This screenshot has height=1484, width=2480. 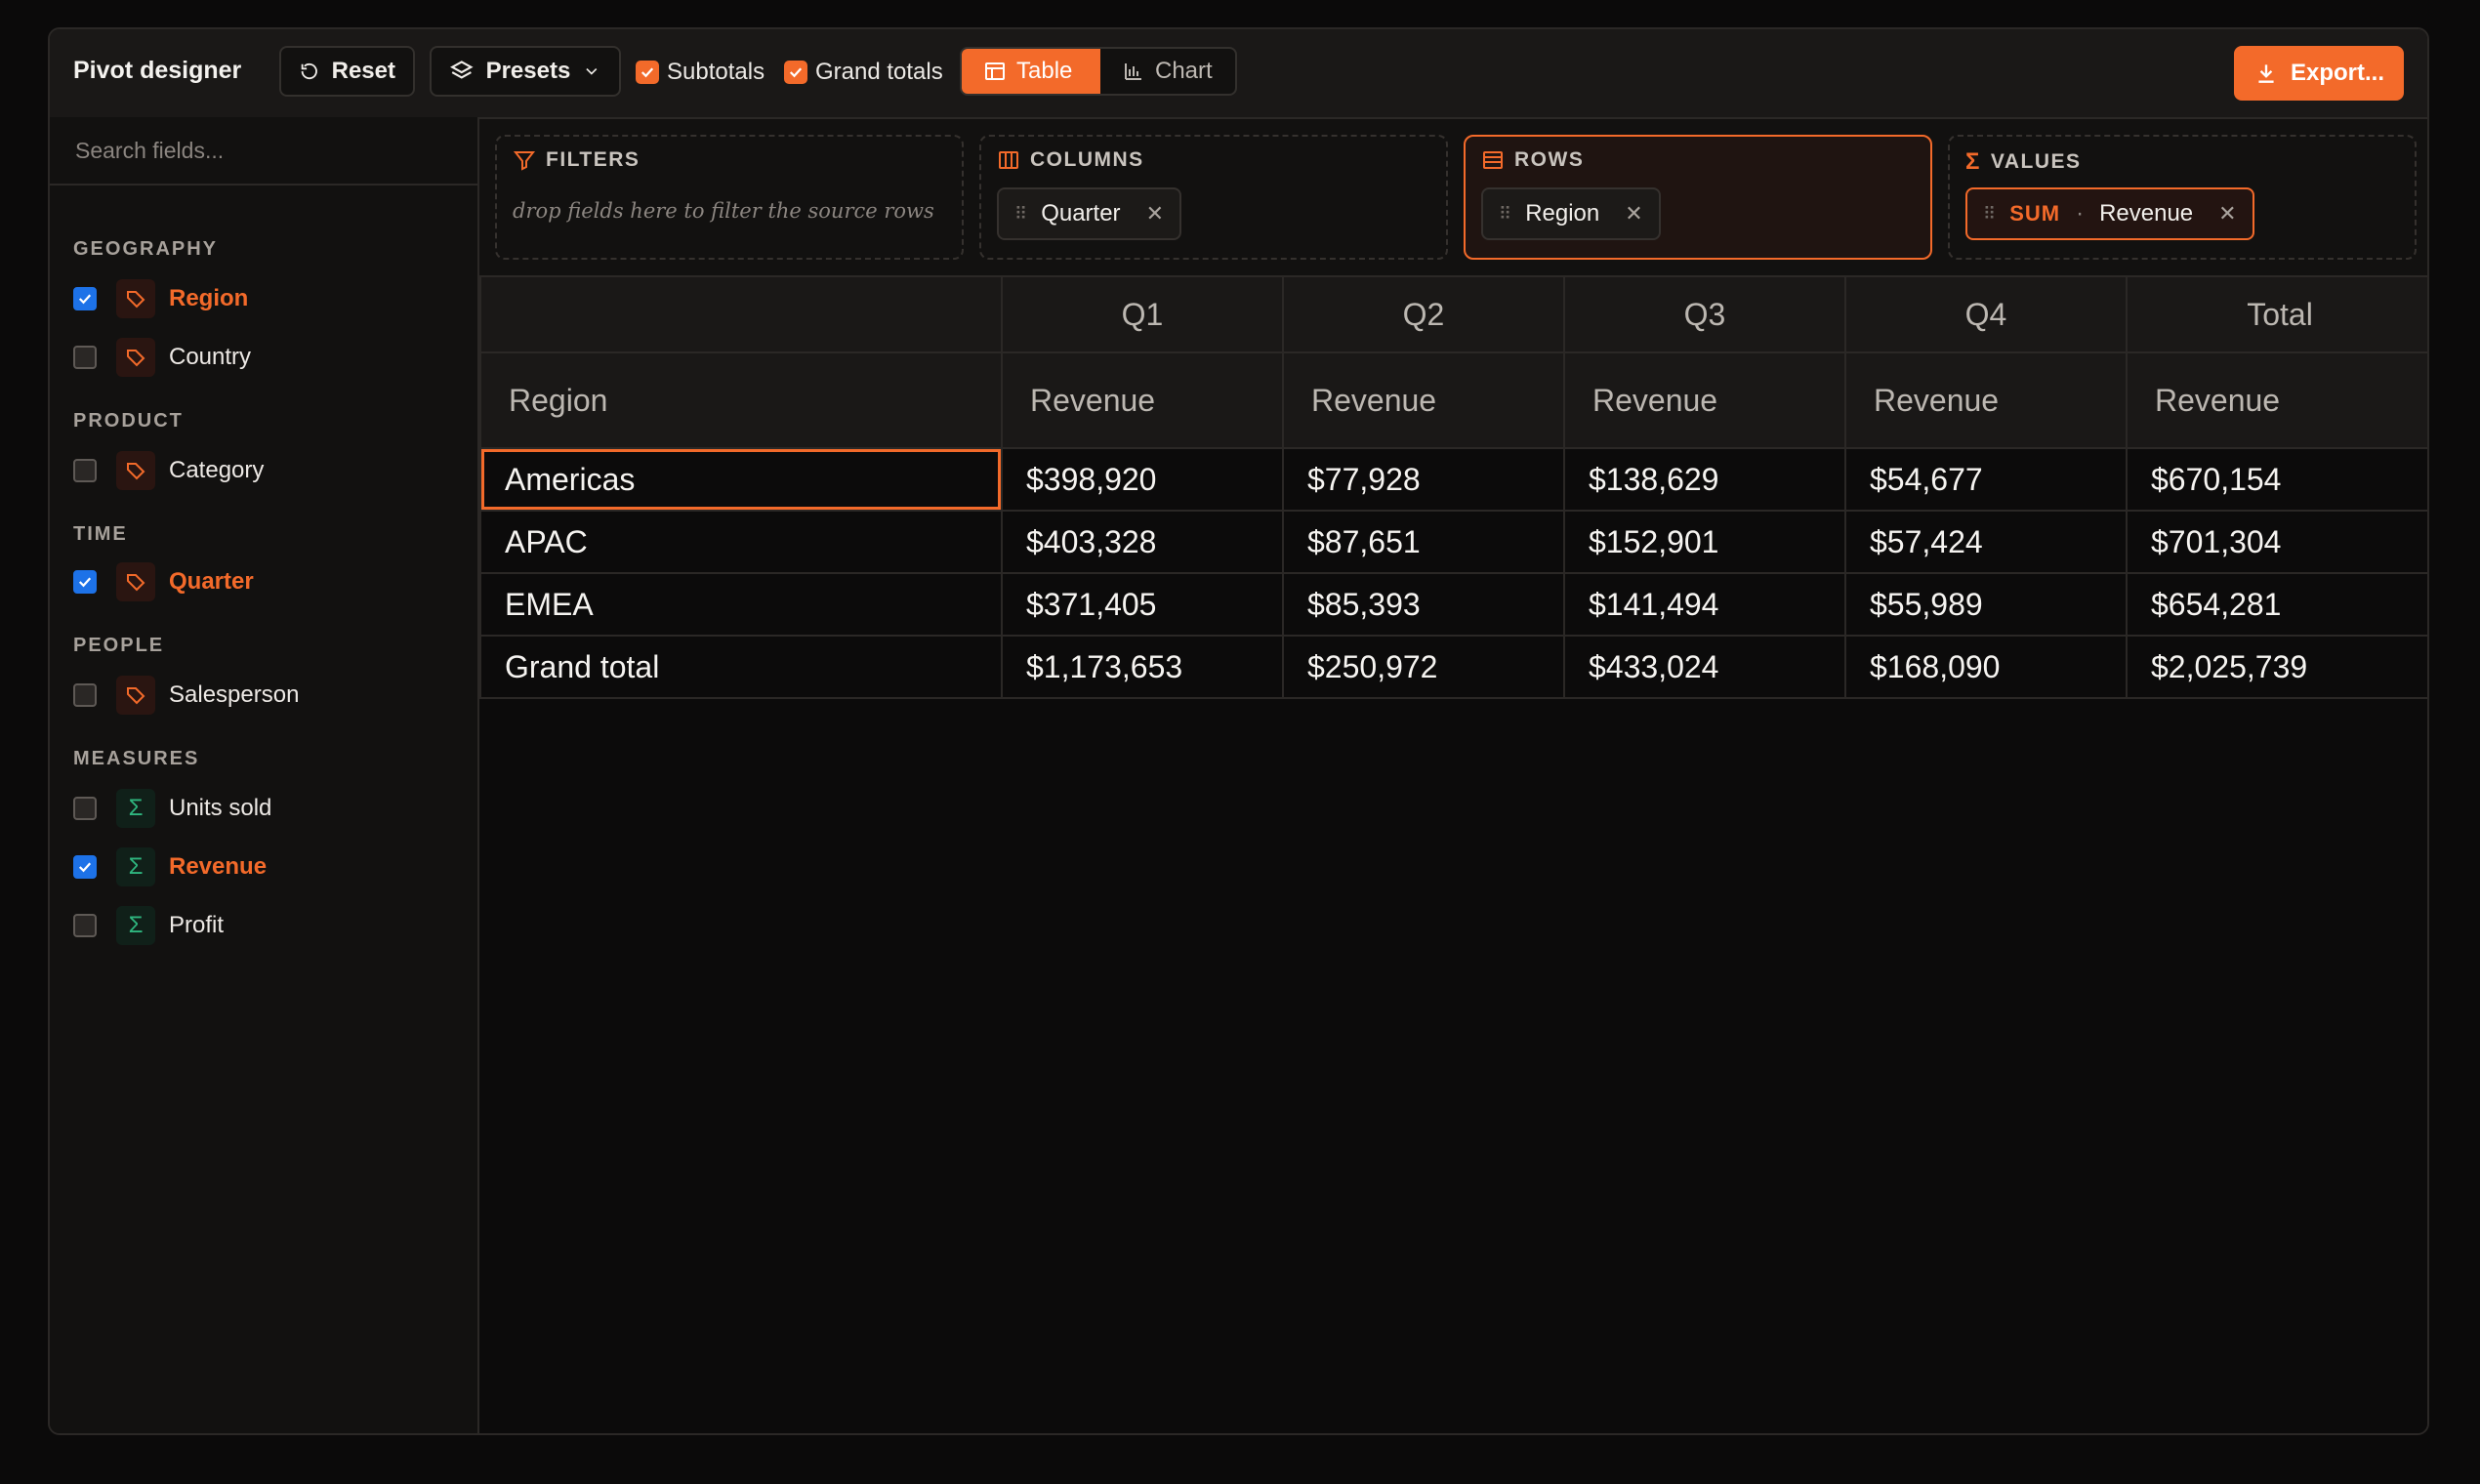 I want to click on search-input, so click(x=260, y=151).